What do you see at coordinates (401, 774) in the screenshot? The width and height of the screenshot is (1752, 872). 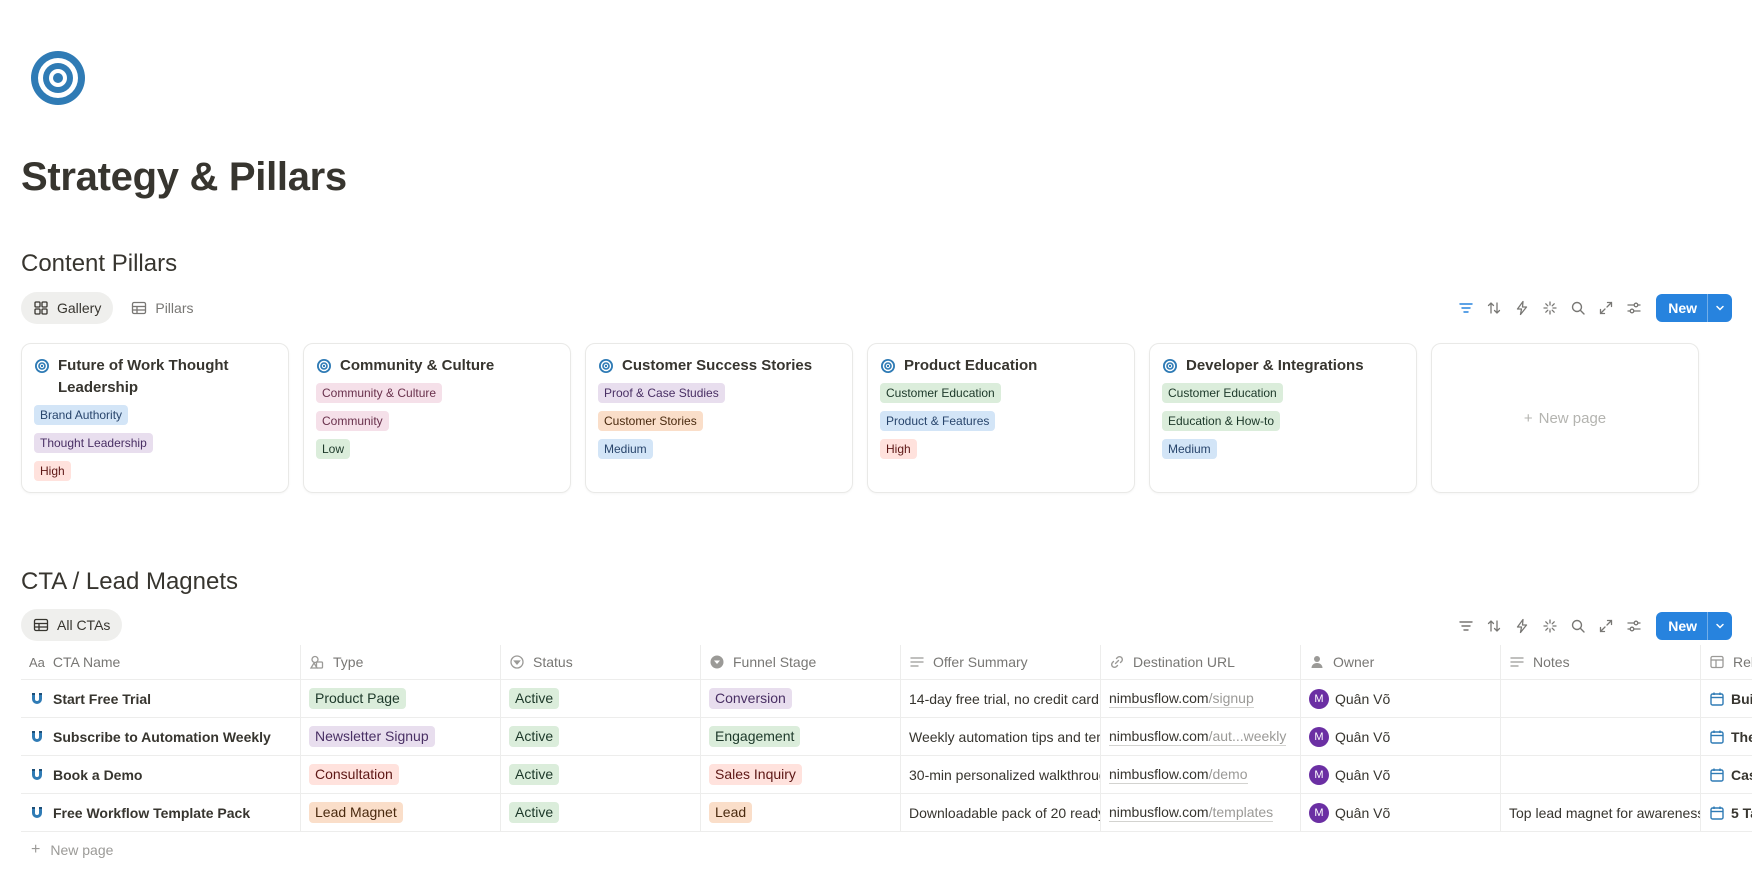 I see `type-cell: Consultation` at bounding box center [401, 774].